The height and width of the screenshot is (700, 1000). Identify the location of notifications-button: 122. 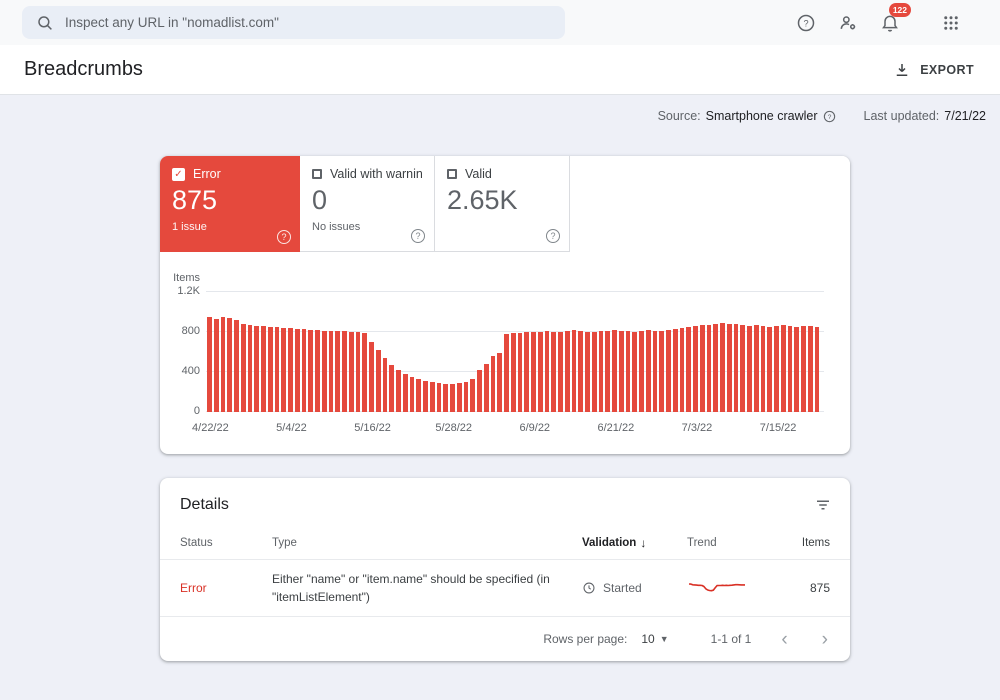
(894, 18).